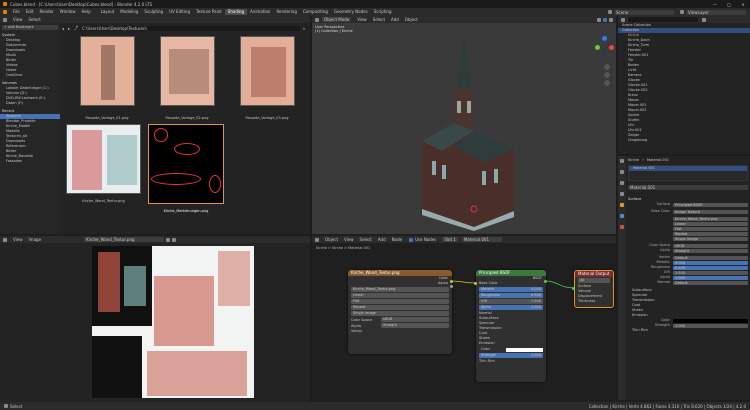 This screenshot has height=410, width=750. What do you see at coordinates (545, 281) in the screenshot?
I see `bsdf-output-socket` at bounding box center [545, 281].